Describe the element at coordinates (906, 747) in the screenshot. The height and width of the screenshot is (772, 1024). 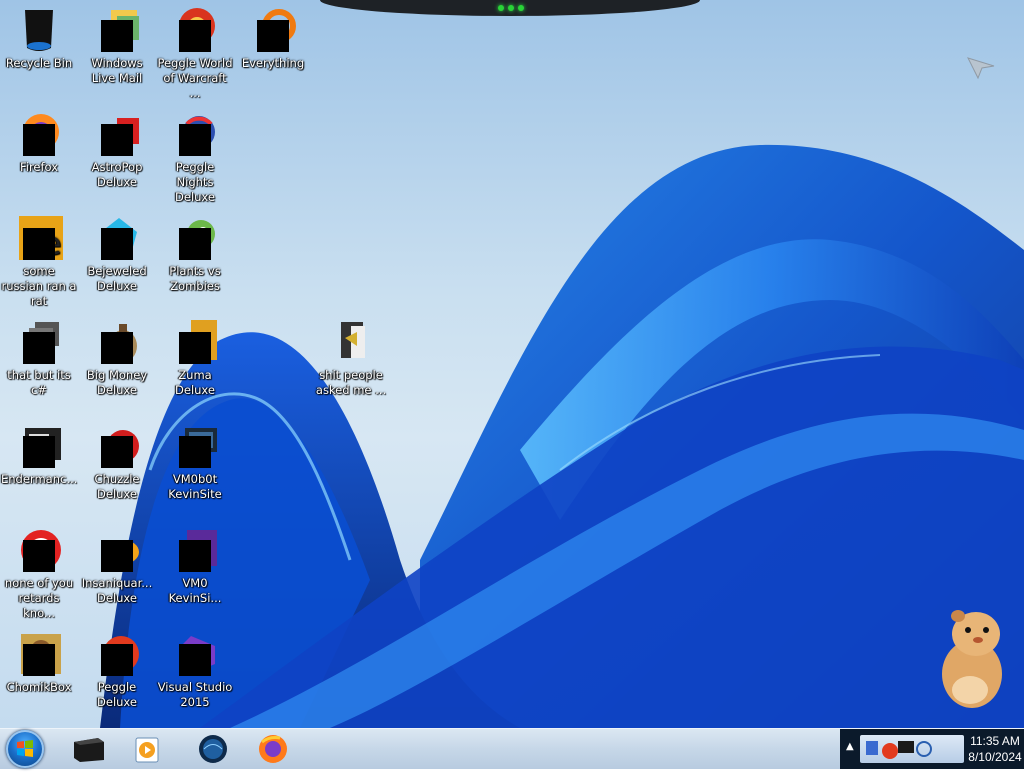
I see `tray-monitor-icon` at that location.